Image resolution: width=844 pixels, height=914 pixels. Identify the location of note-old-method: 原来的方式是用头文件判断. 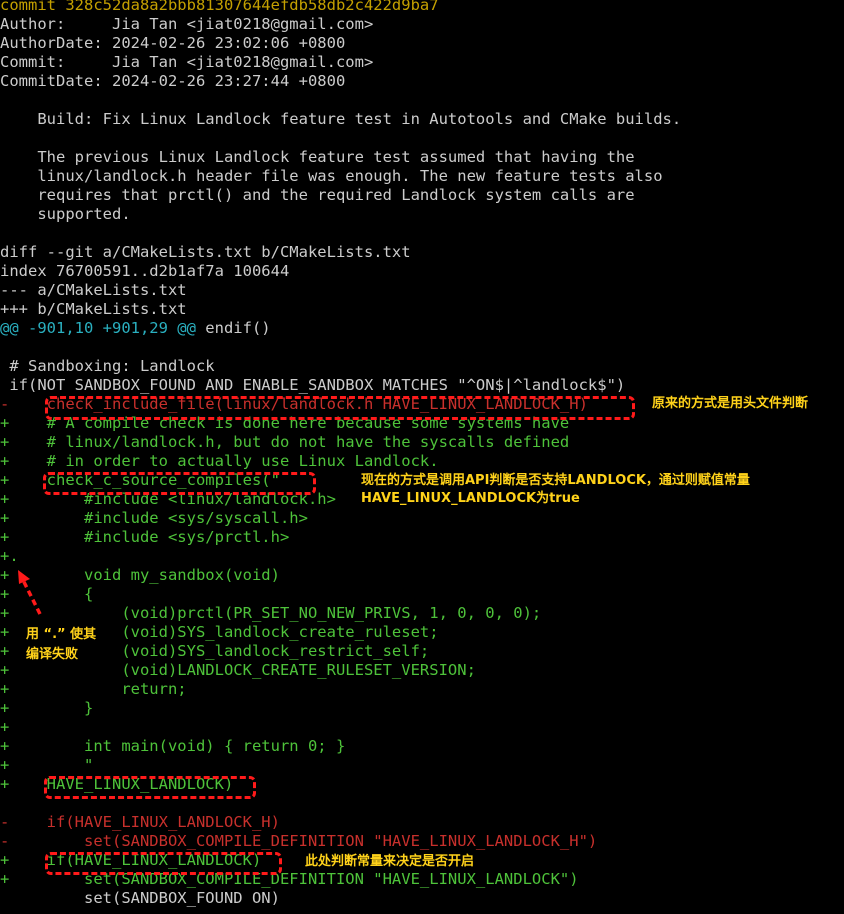
(730, 403).